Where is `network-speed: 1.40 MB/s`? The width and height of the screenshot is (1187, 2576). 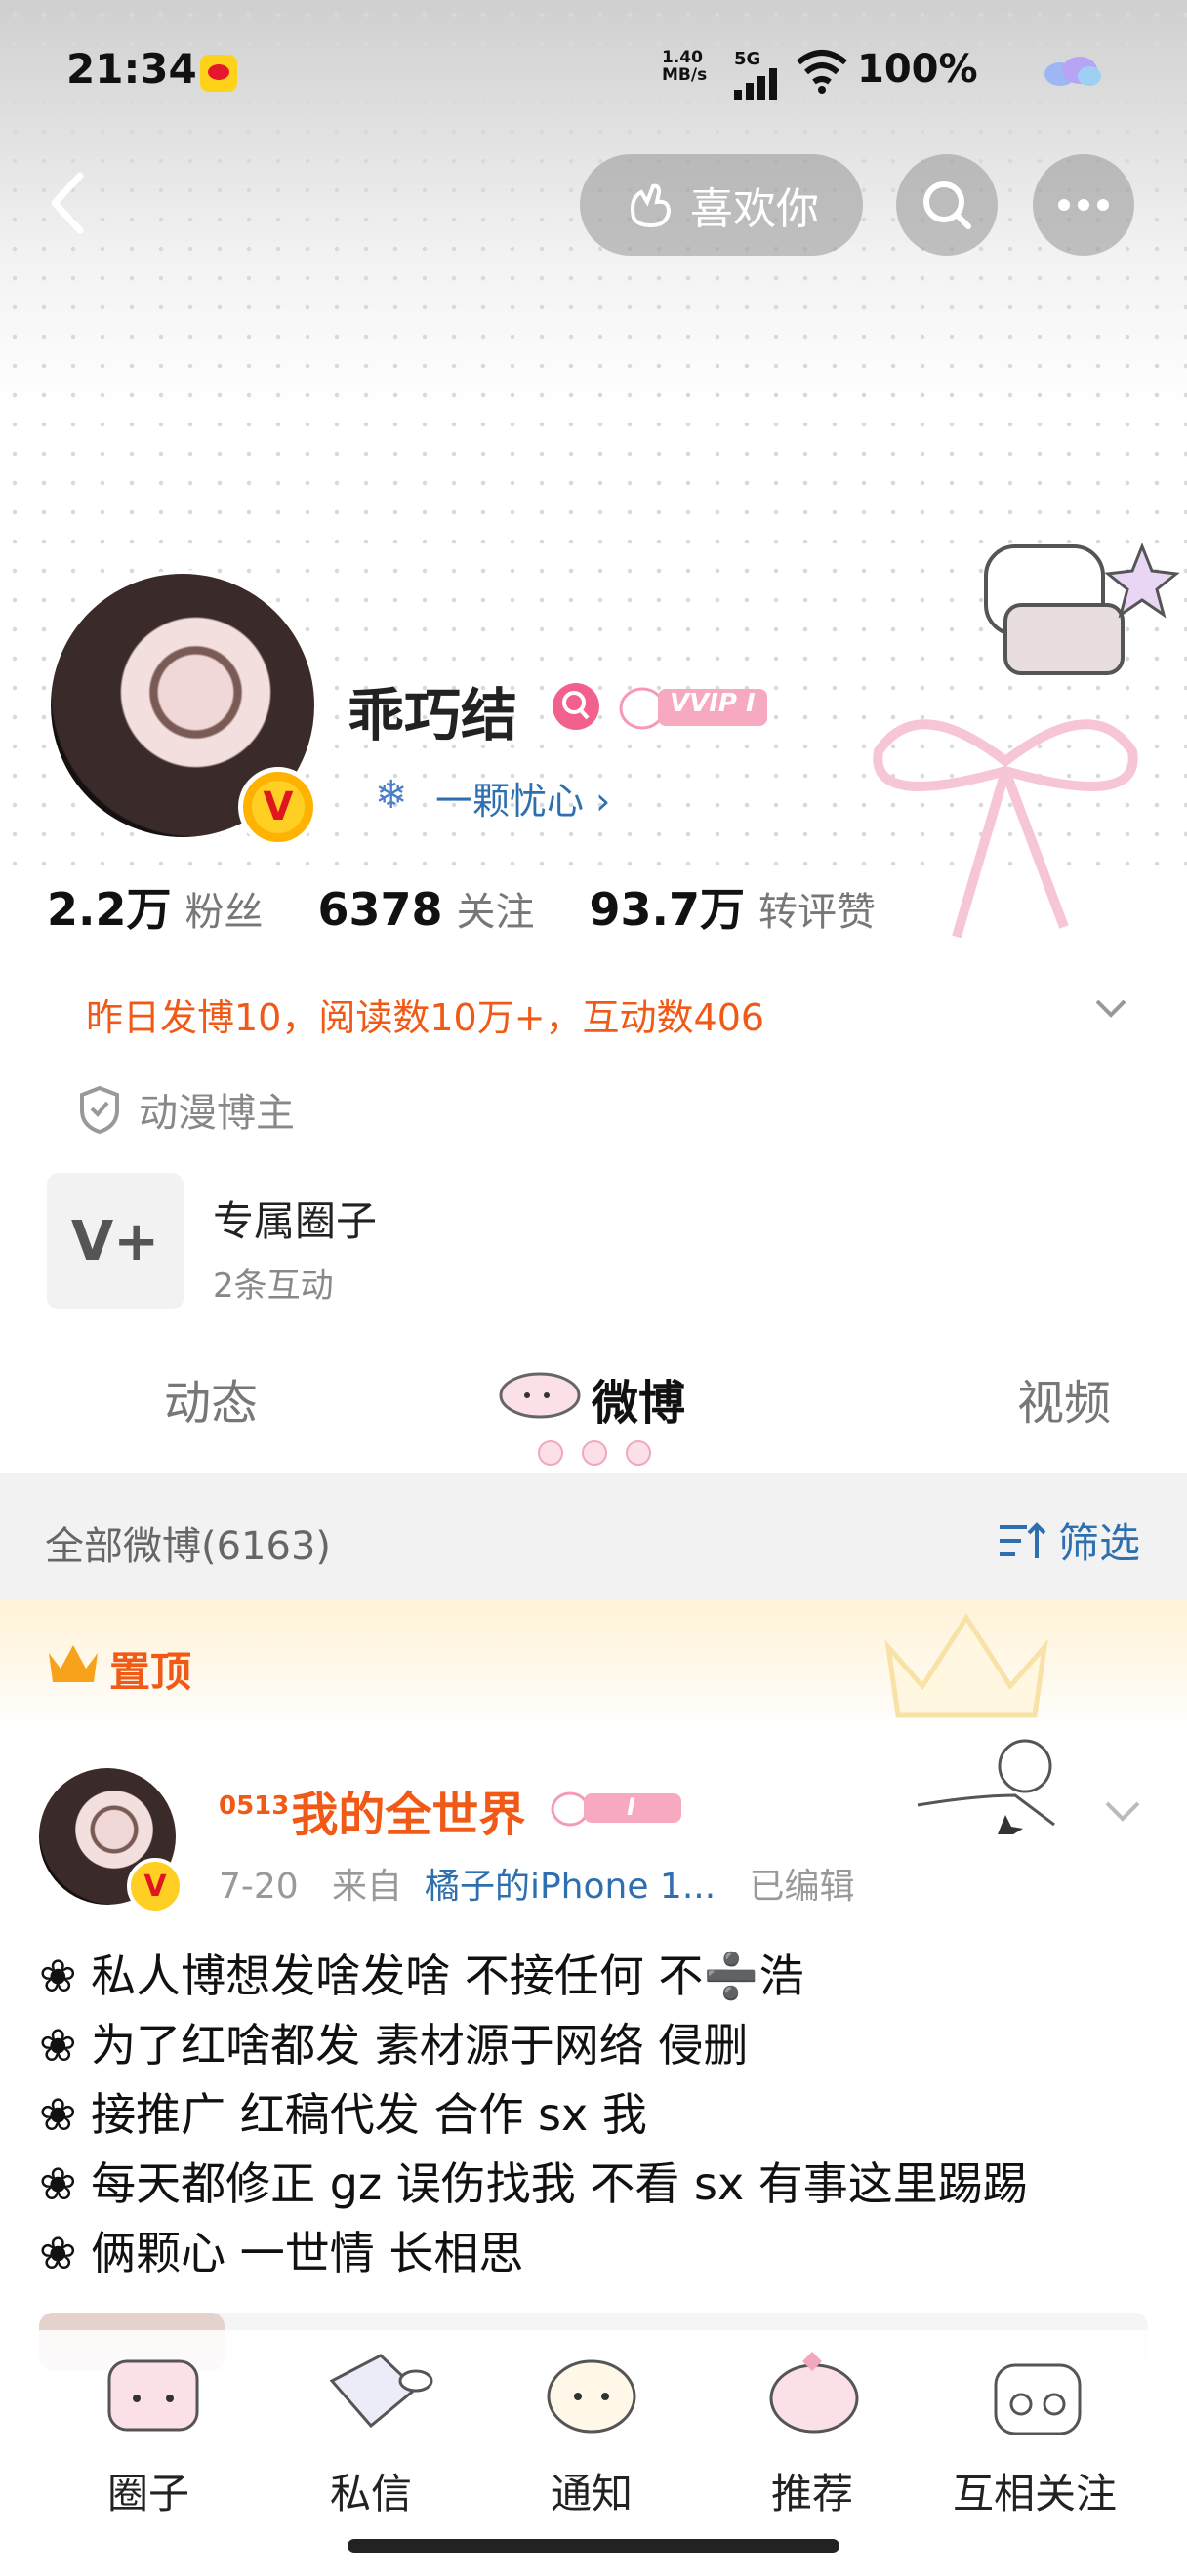 network-speed: 1.40 MB/s is located at coordinates (684, 66).